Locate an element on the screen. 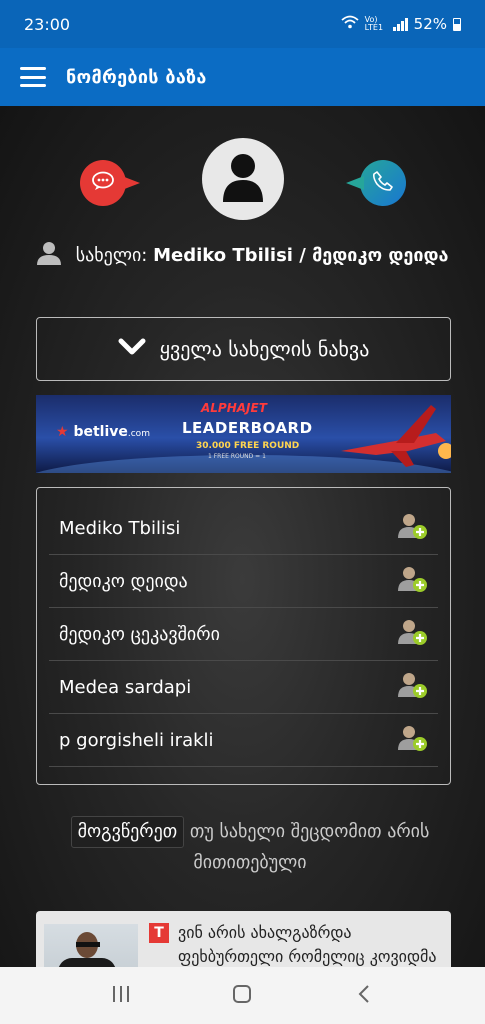 The width and height of the screenshot is (485, 1024). network-type: Vo) LTE1 is located at coordinates (374, 23).